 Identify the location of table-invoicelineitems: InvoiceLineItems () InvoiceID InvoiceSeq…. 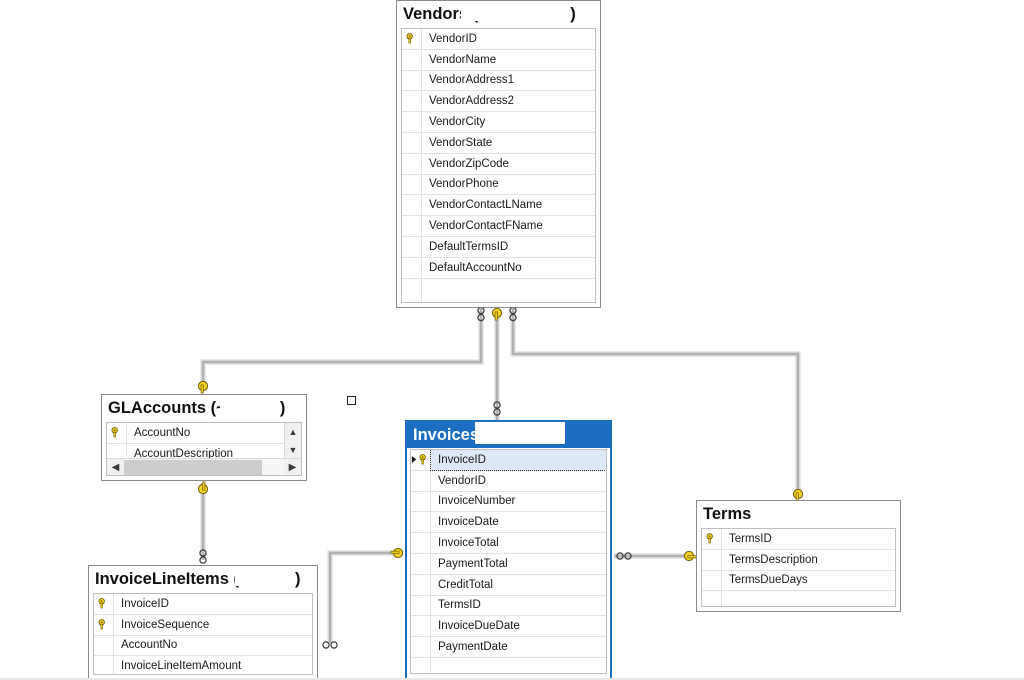
(203, 622).